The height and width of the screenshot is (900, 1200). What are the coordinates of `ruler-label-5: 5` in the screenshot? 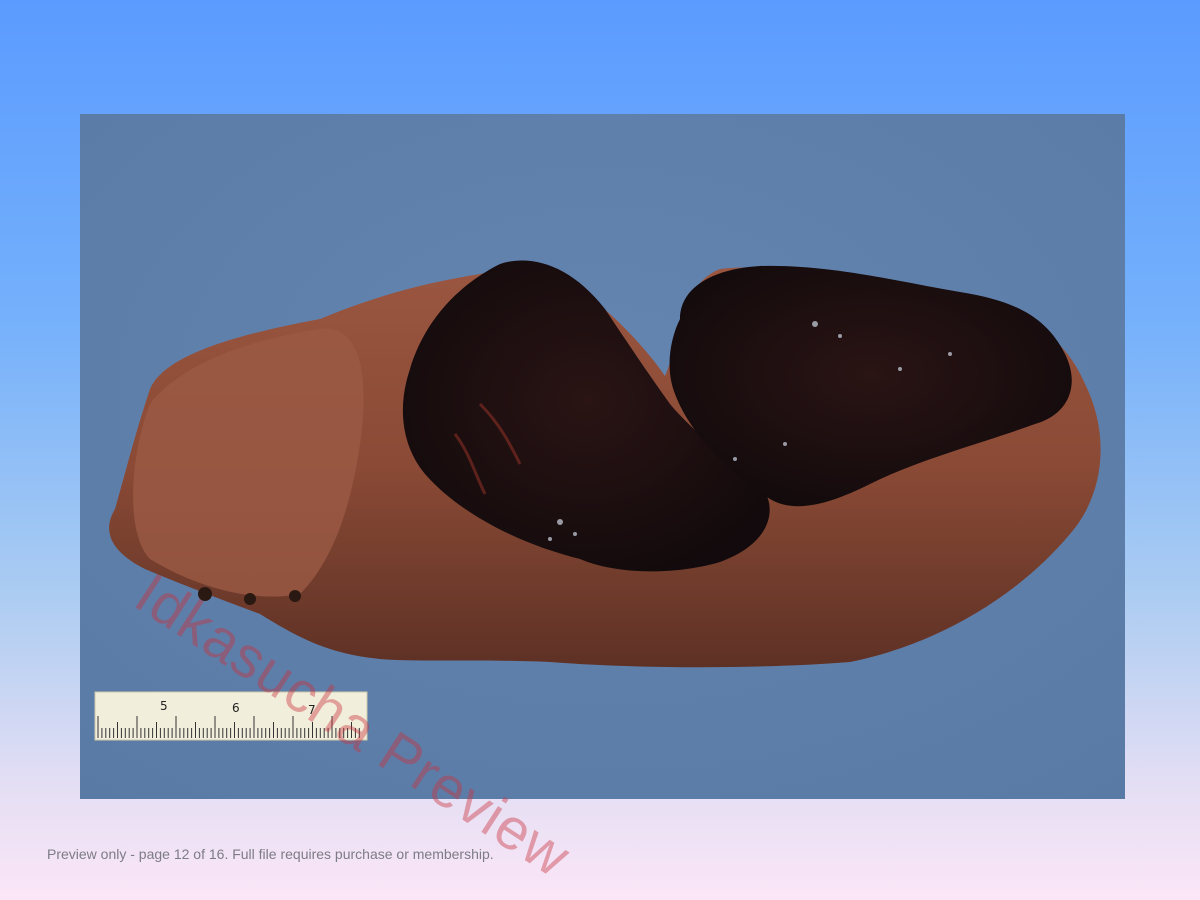 It's located at (164, 706).